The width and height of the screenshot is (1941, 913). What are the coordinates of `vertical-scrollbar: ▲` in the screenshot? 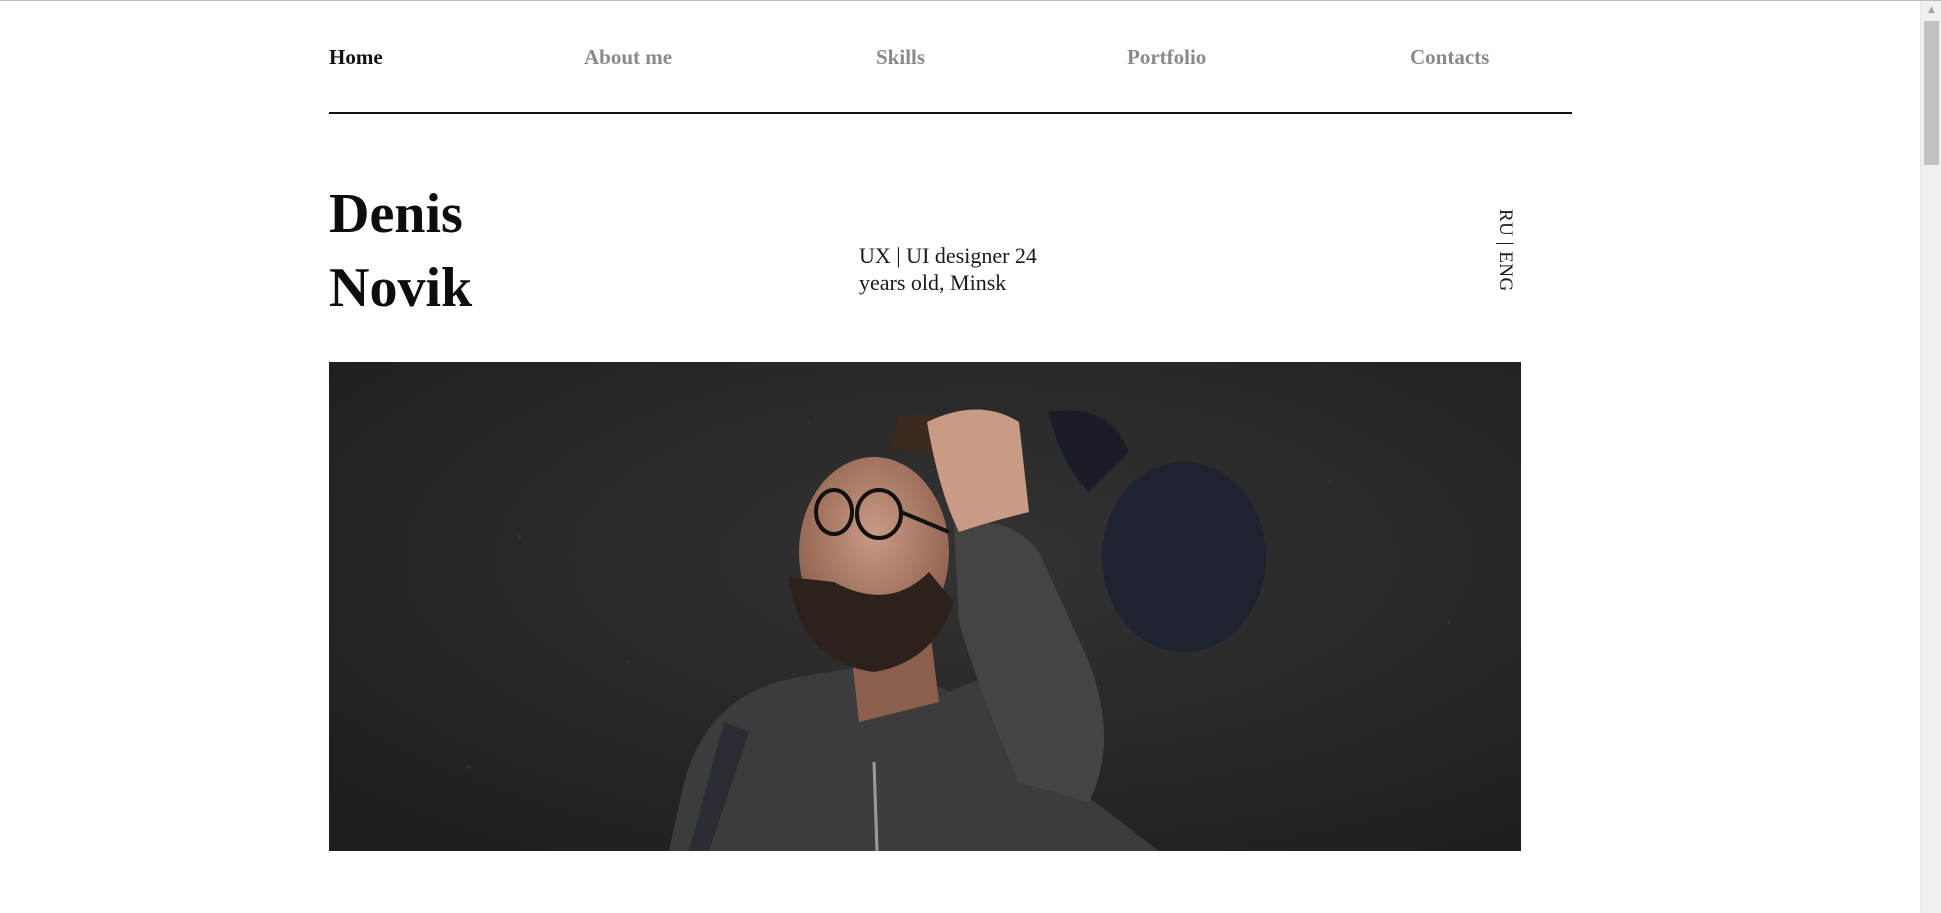 It's located at (1930, 457).